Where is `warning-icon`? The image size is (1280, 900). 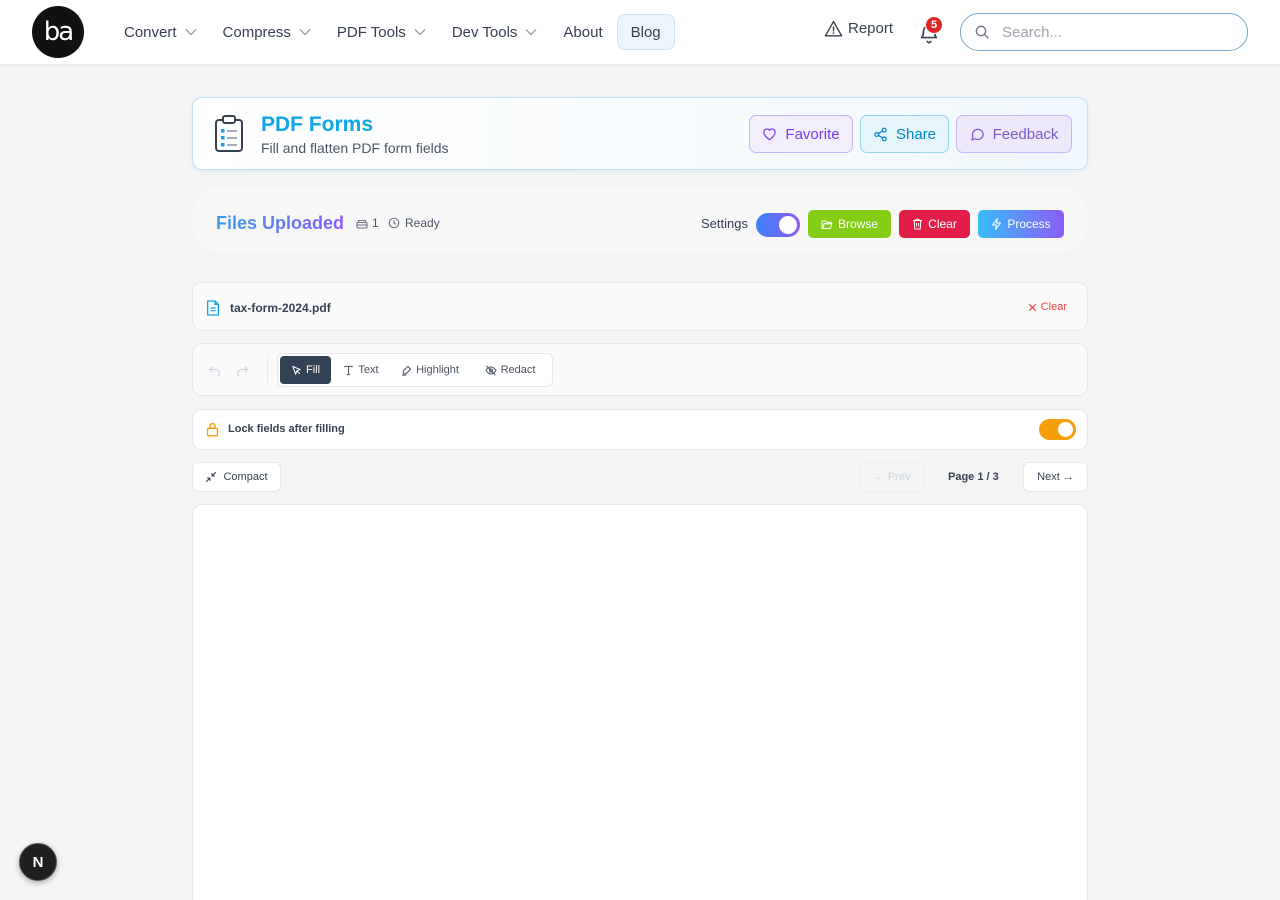 warning-icon is located at coordinates (833, 28).